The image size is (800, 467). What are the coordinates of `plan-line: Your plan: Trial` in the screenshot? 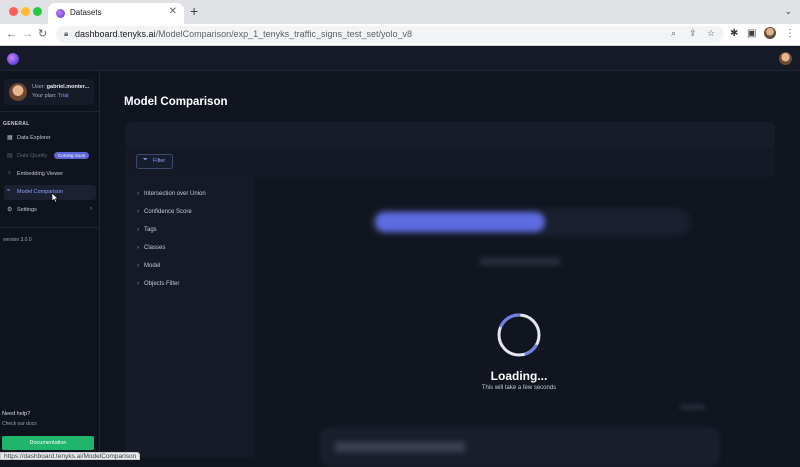 It's located at (50, 96).